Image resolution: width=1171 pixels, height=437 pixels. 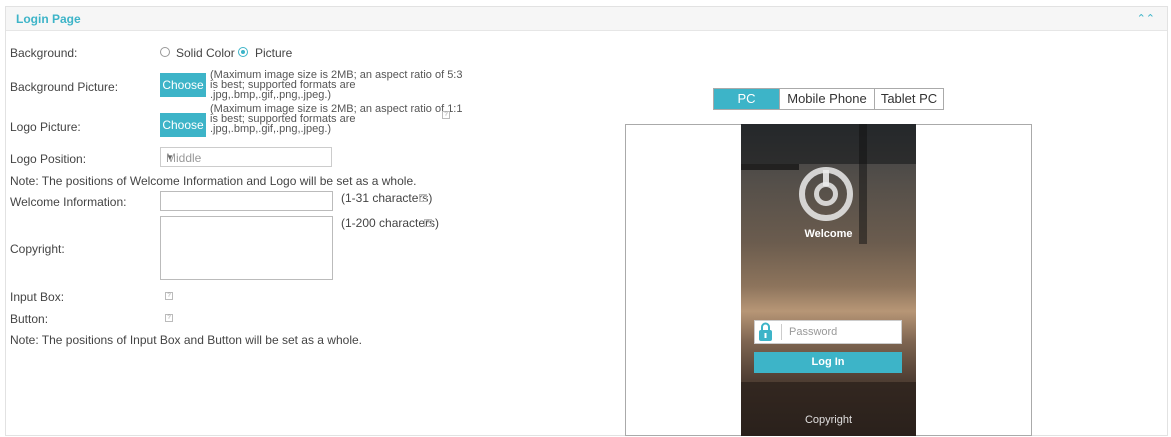 I want to click on password-separator, so click(x=781, y=332).